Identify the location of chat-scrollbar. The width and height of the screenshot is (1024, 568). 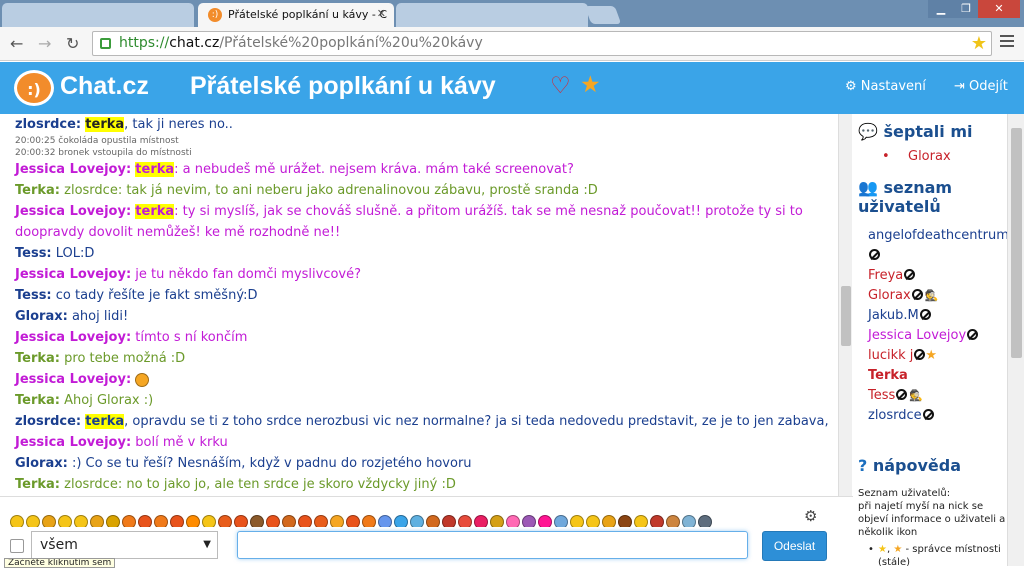
(845, 305).